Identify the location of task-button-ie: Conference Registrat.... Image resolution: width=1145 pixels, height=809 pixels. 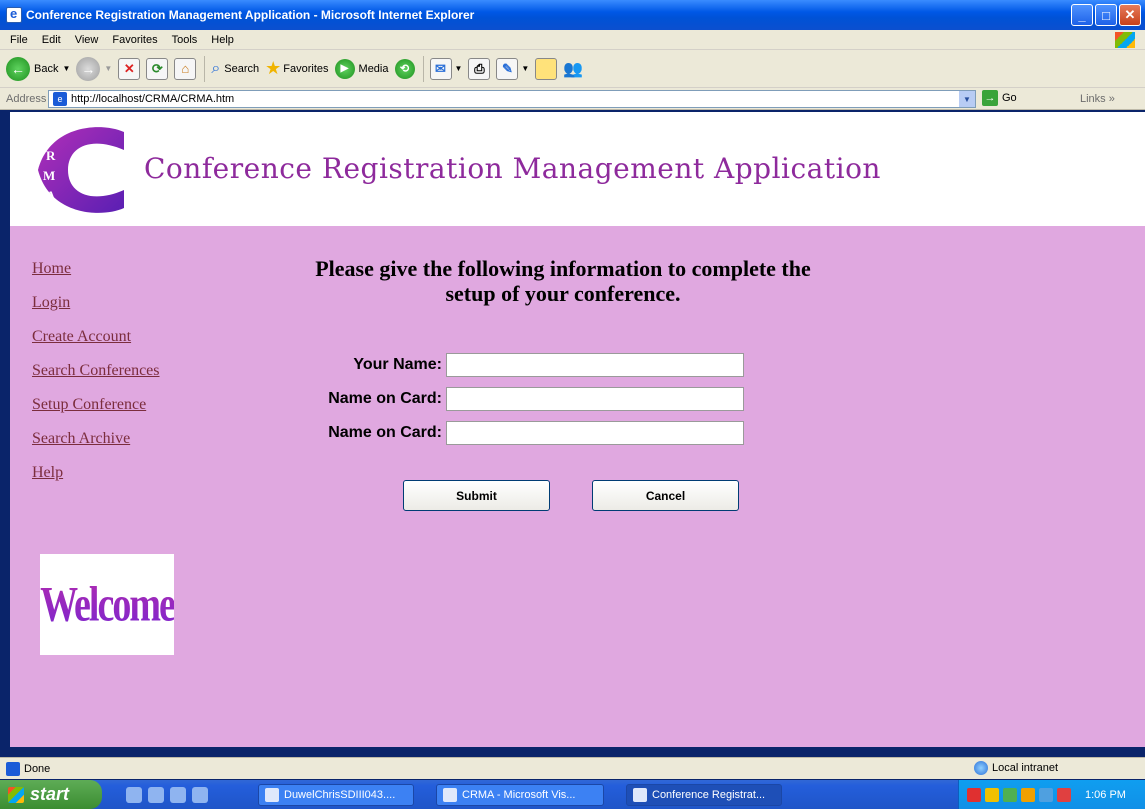
(704, 795).